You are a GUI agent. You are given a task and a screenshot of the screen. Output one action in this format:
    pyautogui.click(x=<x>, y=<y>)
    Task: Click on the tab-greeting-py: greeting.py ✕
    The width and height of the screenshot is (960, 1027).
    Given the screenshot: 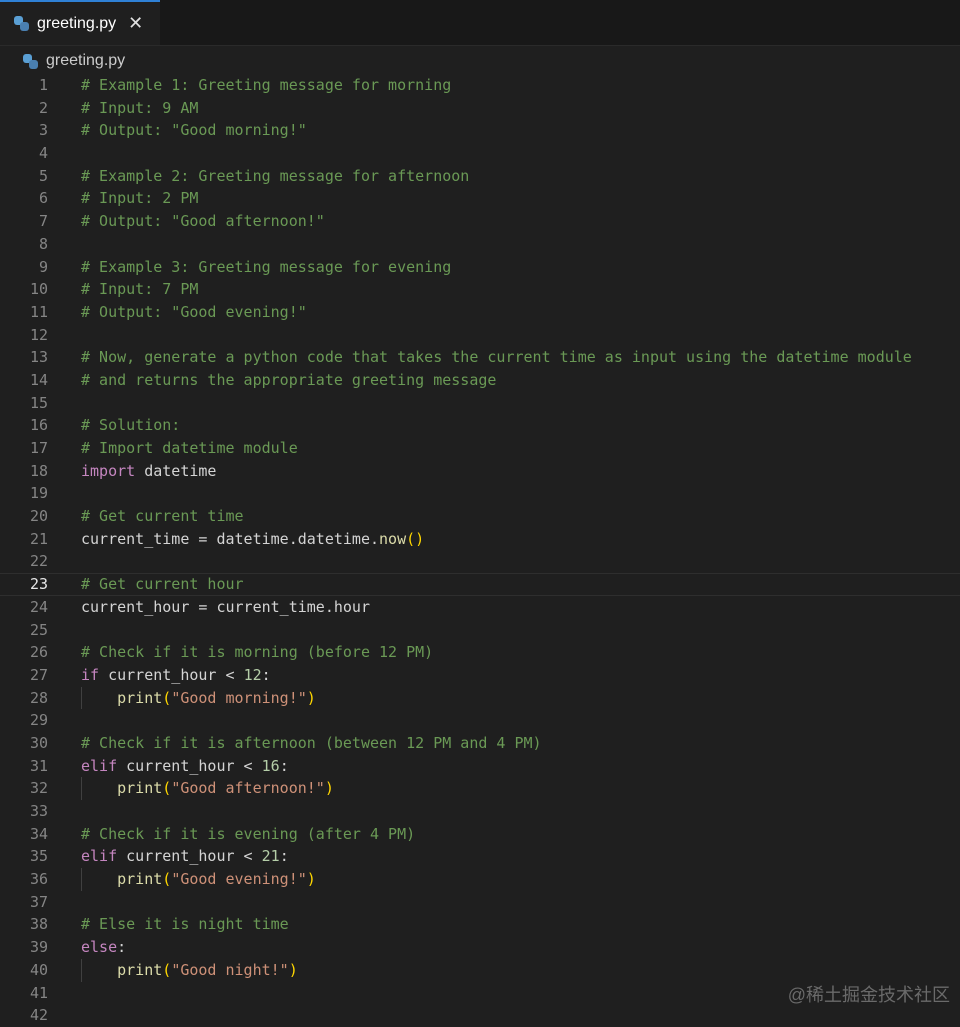 What is the action you would take?
    pyautogui.click(x=80, y=22)
    